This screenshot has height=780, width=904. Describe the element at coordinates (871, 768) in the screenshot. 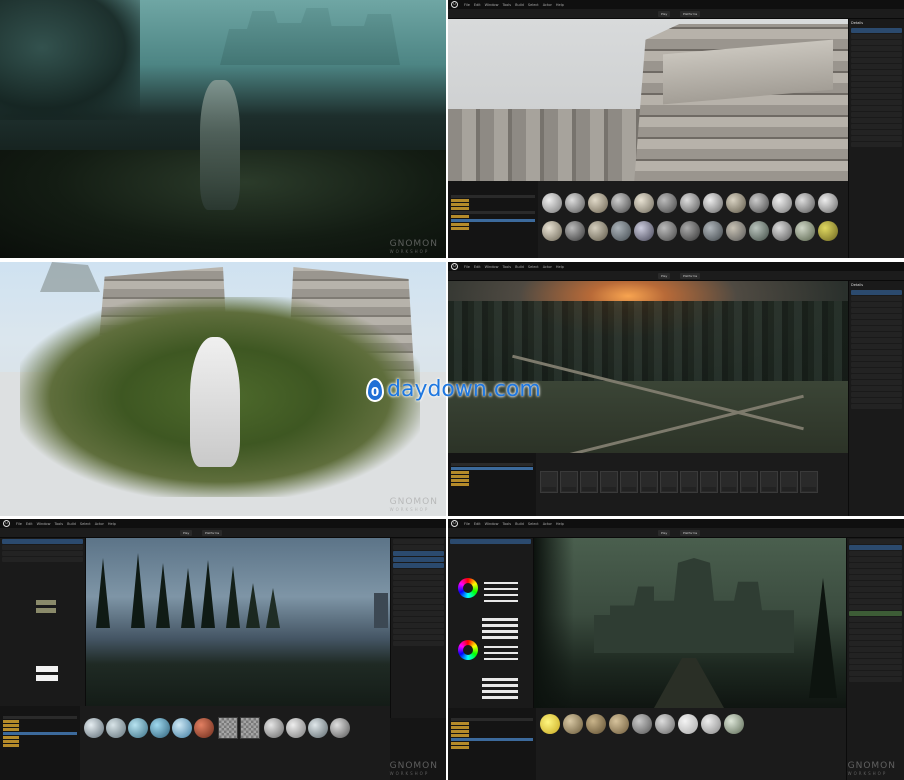

I see `gnomon-watermark: GNOMON WORKSHOP` at that location.